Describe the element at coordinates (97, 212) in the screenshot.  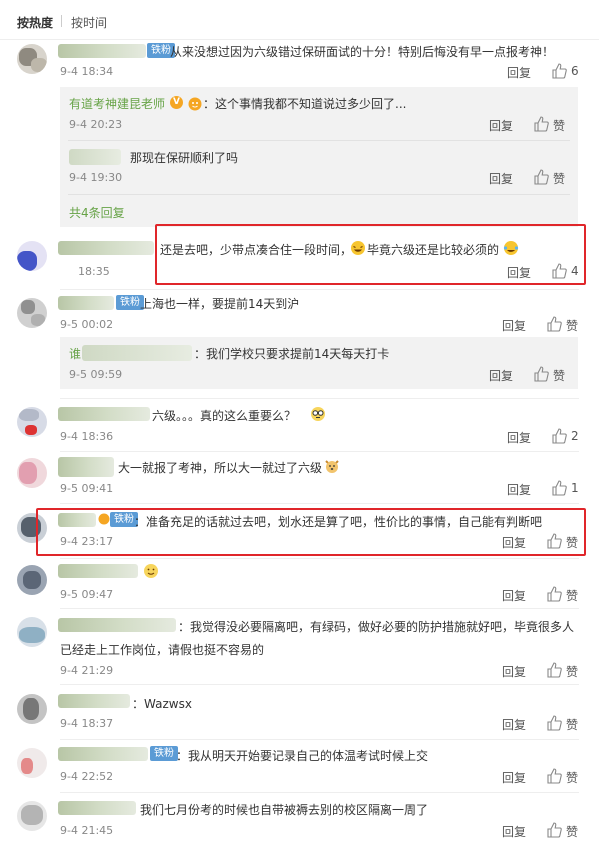
I see `more-replies-link: 共4条回复` at that location.